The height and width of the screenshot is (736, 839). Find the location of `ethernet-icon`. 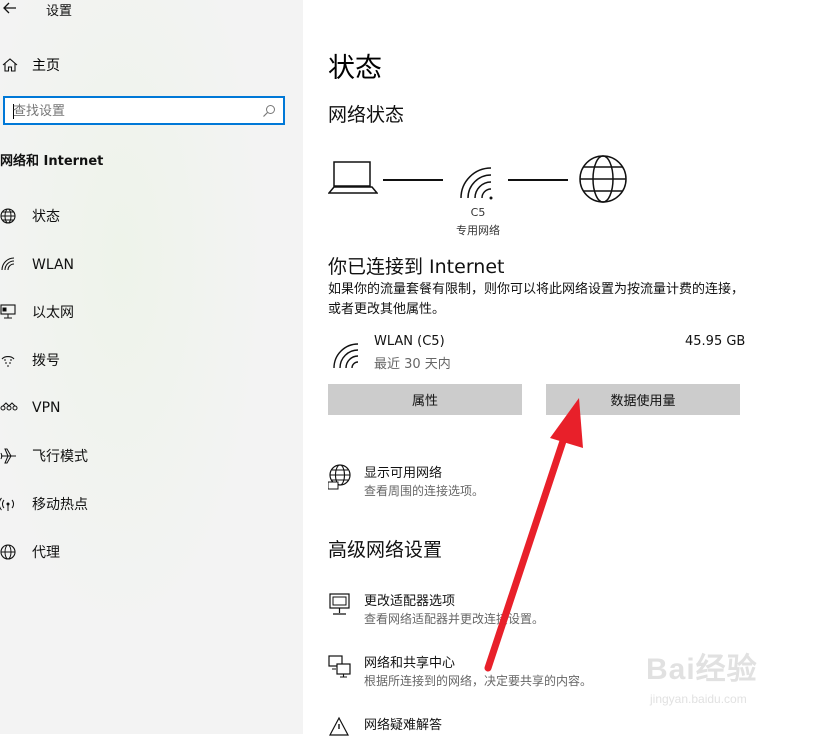

ethernet-icon is located at coordinates (8, 311).